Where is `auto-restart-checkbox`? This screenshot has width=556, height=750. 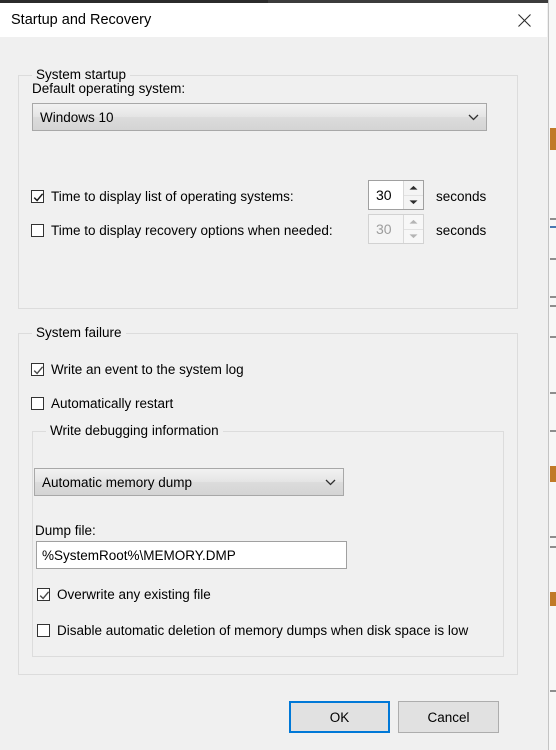 auto-restart-checkbox is located at coordinates (37, 403).